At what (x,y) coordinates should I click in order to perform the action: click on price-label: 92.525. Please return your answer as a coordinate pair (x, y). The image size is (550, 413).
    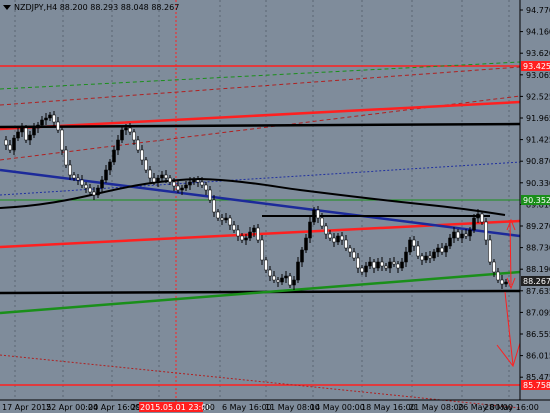
    Looking at the image, I should click on (538, 96).